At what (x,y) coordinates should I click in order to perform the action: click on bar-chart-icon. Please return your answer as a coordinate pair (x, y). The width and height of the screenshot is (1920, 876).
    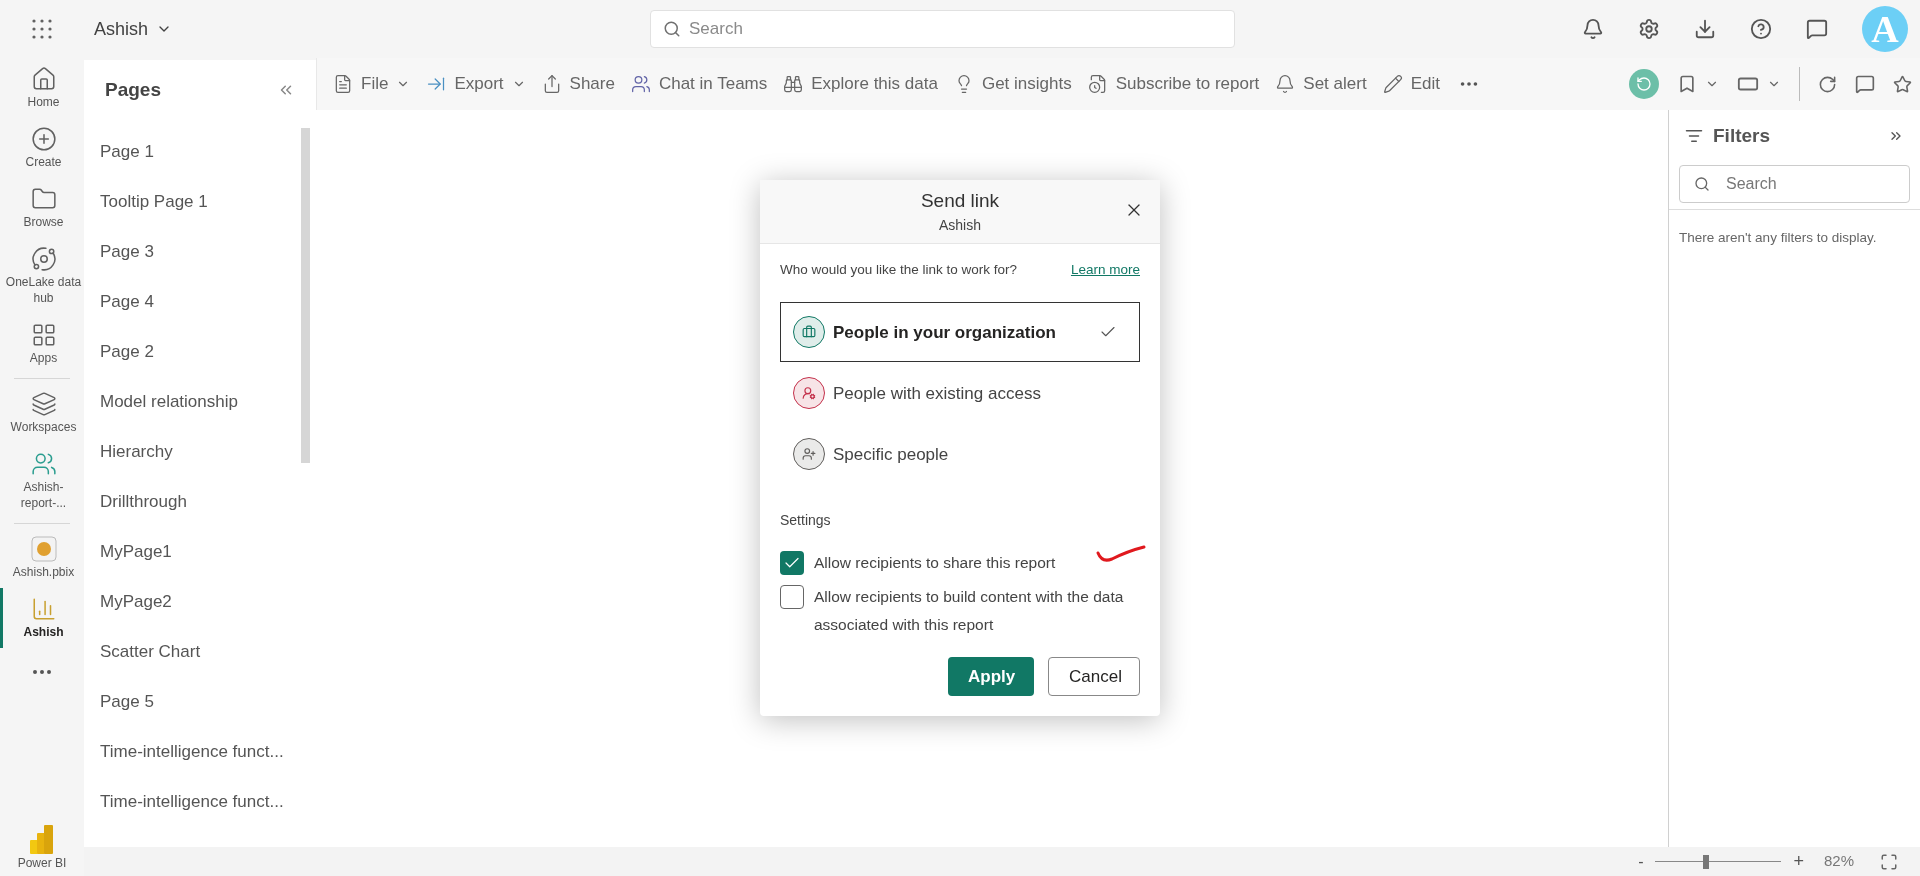
    Looking at the image, I should click on (43, 609).